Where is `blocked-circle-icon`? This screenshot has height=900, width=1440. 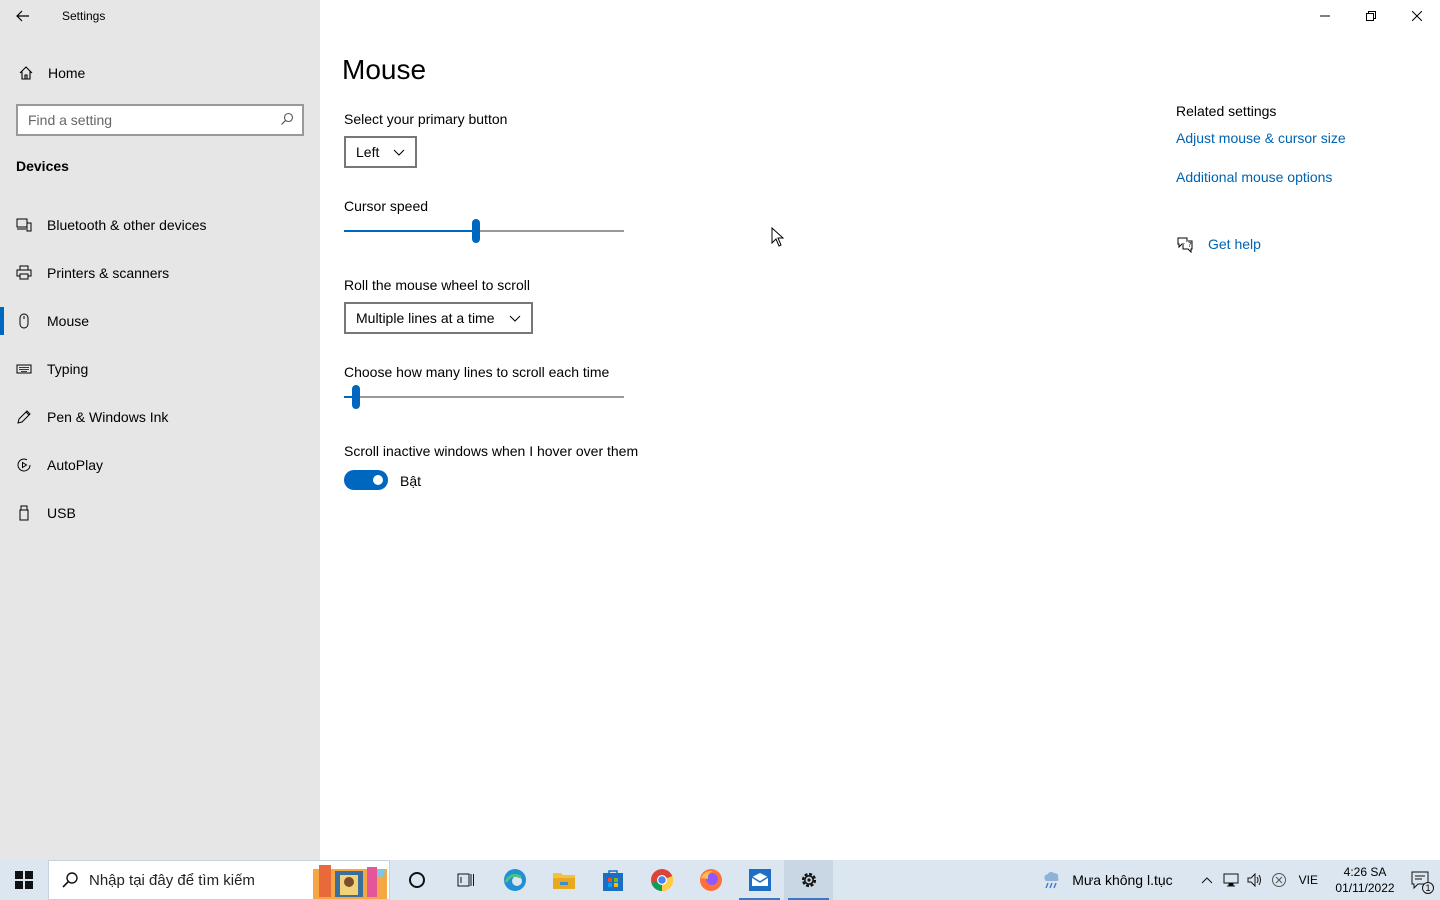
blocked-circle-icon is located at coordinates (1278, 880).